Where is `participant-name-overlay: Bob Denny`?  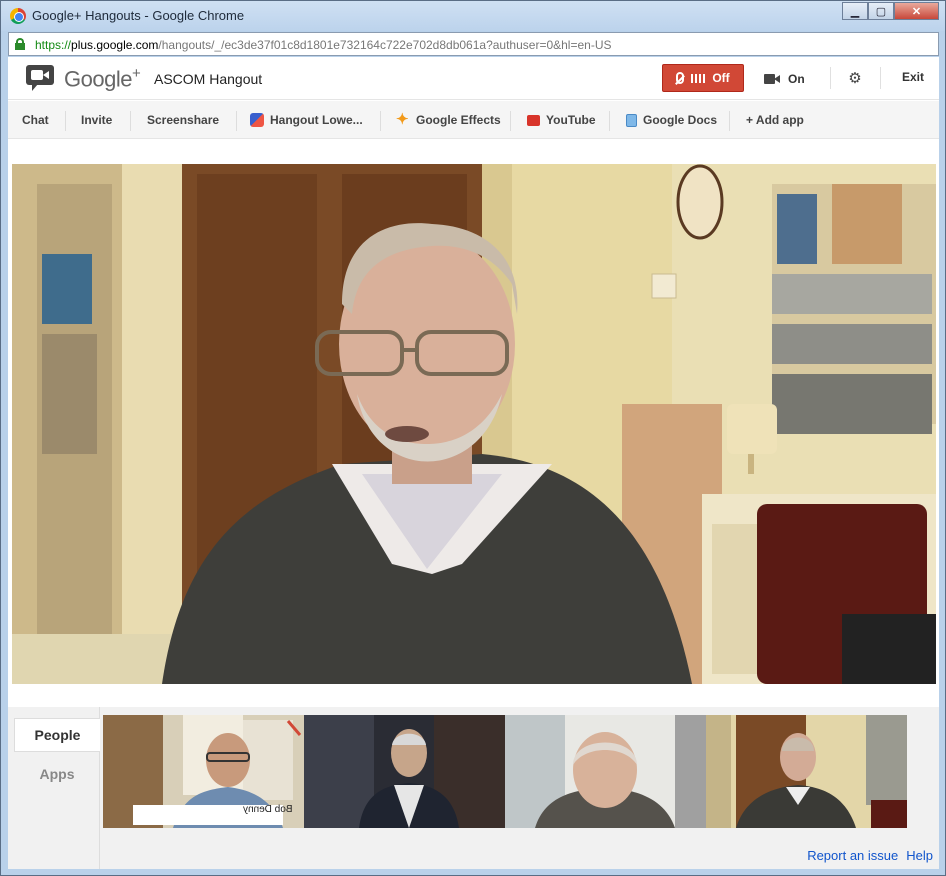
participant-name-overlay: Bob Denny is located at coordinates (268, 809).